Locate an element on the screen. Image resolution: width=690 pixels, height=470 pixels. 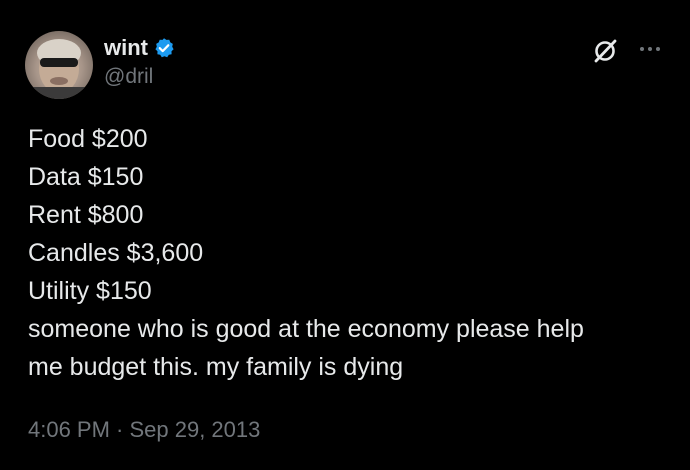
author-block: wint @dril is located at coordinates (139, 62).